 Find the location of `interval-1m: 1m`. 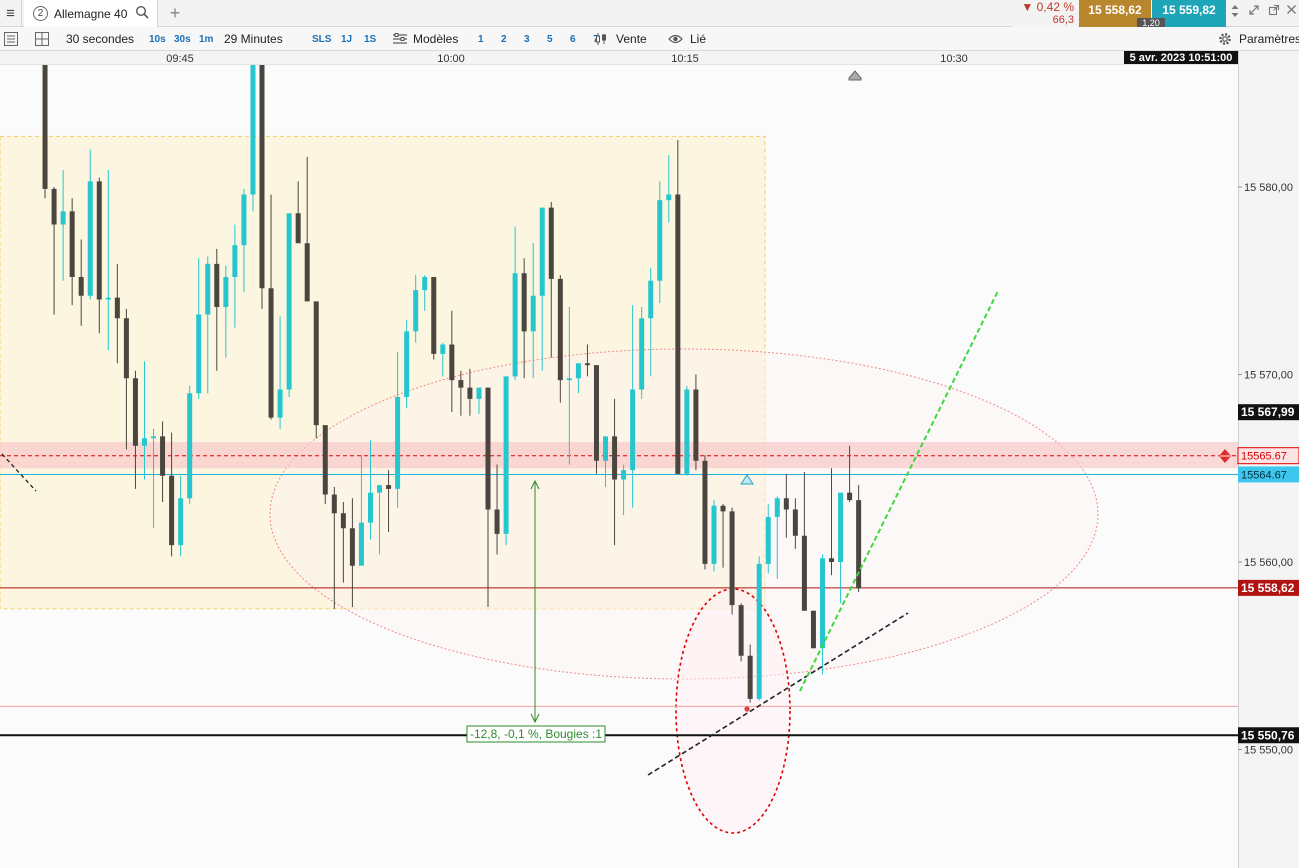

interval-1m: 1m is located at coordinates (206, 39).